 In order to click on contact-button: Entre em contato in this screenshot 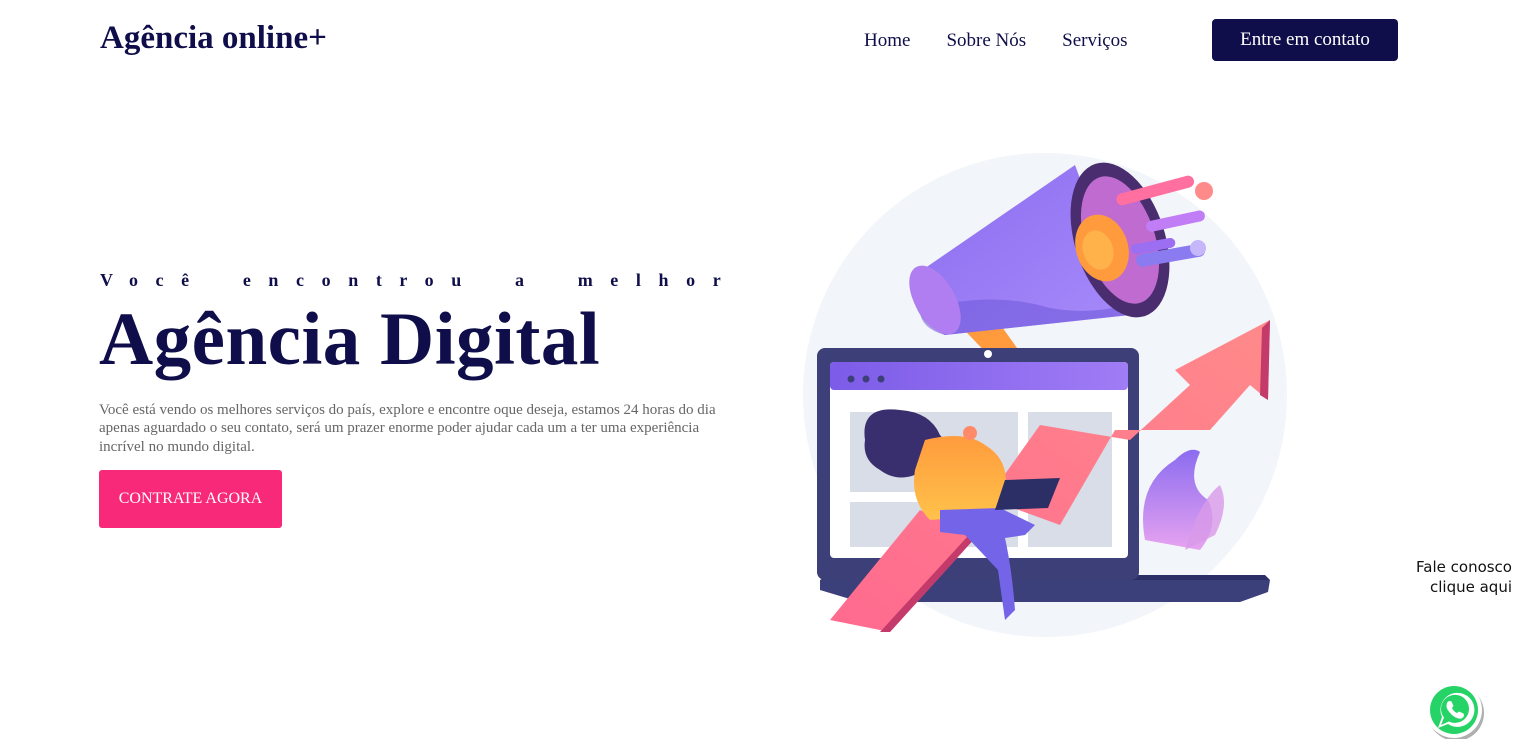, I will do `click(1305, 40)`.